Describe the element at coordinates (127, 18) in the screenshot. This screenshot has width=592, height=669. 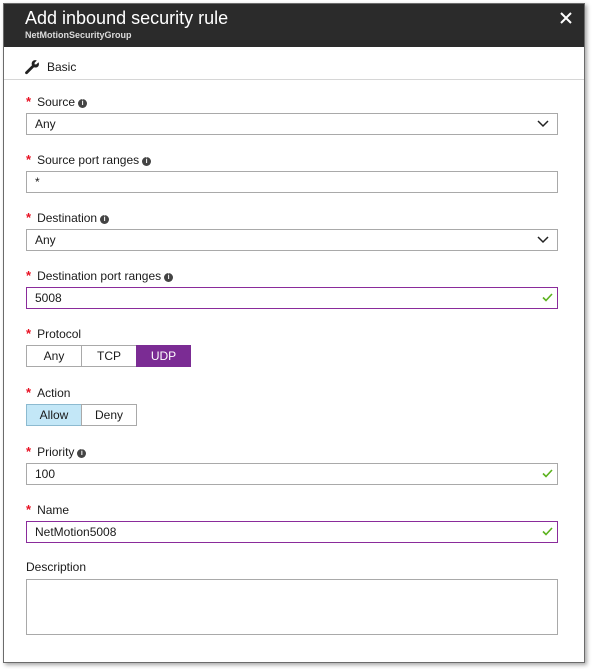
I see `page-title: Add inbound security rule` at that location.